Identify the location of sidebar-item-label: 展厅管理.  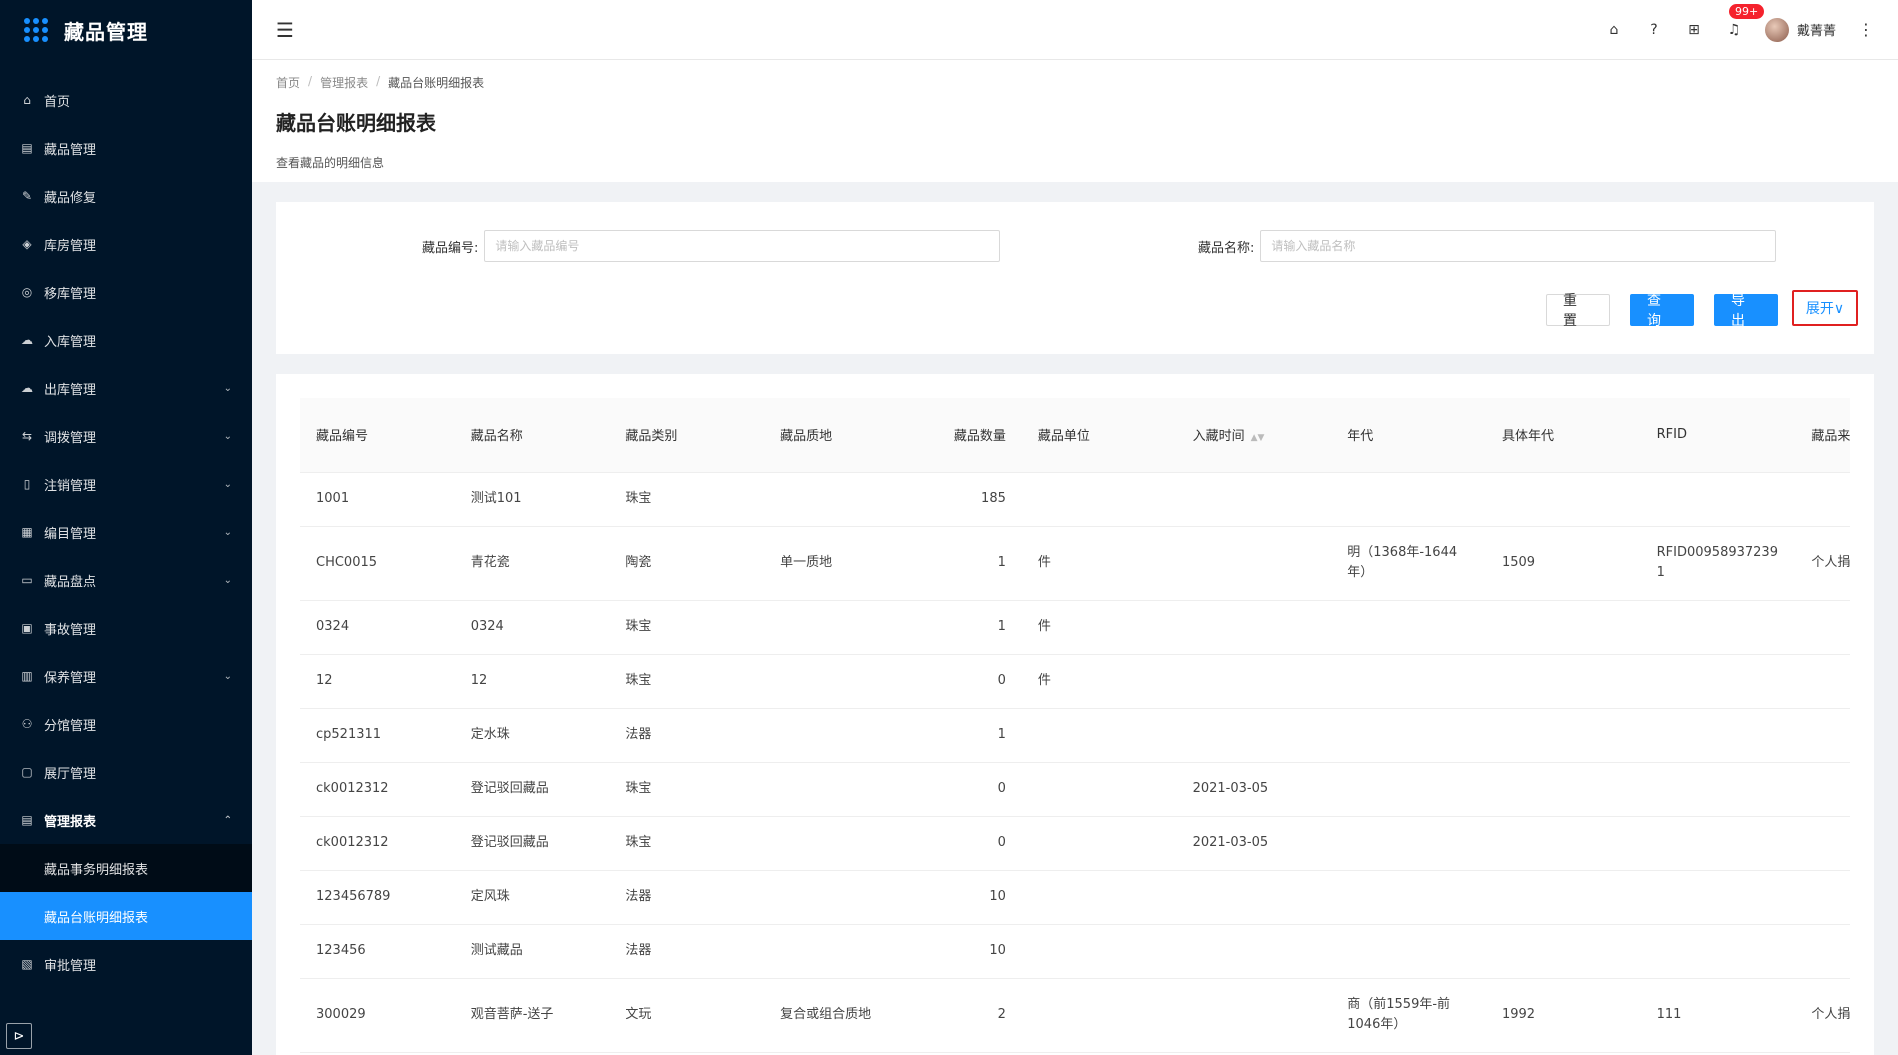
(70, 774).